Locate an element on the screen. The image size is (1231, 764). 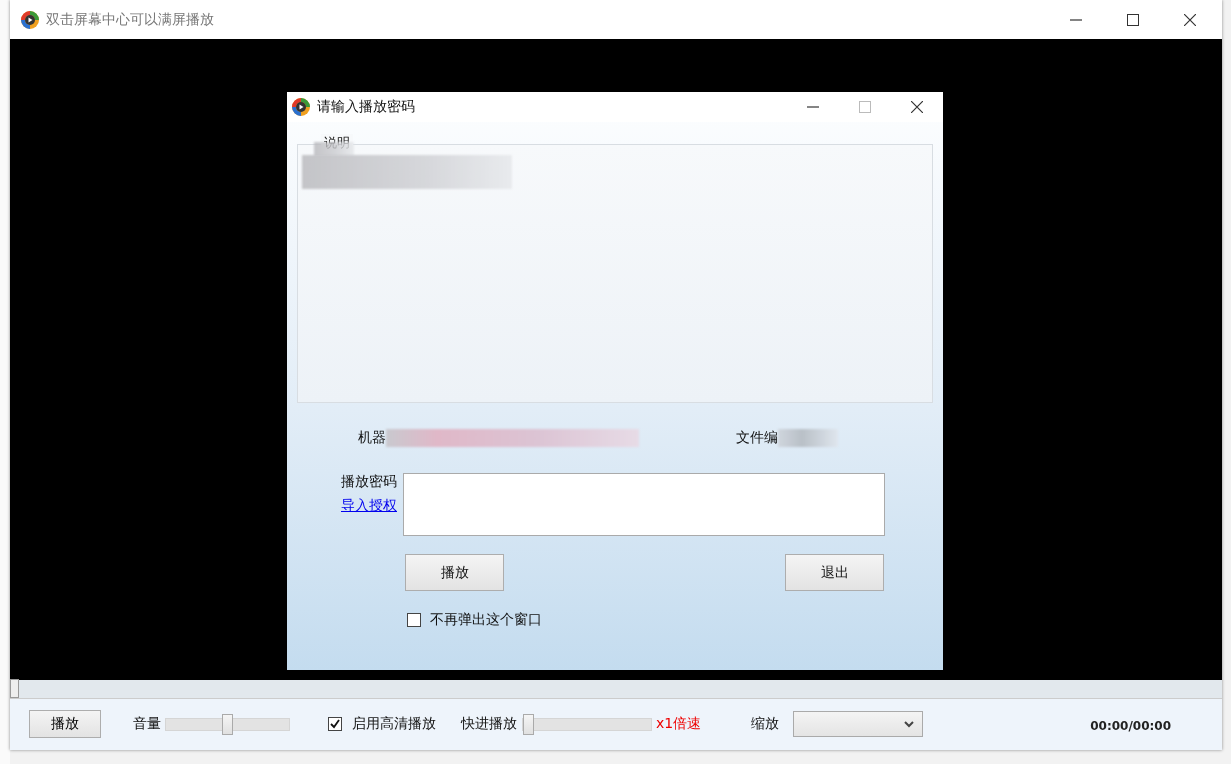
zoom-label: 缩放 is located at coordinates (765, 724).